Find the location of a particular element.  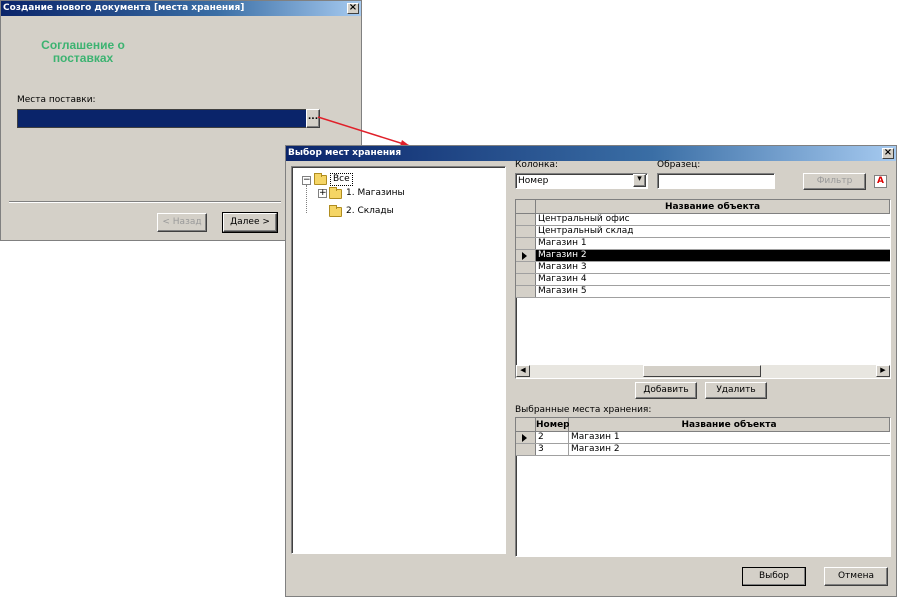

number-cell: 3 is located at coordinates (552, 449).